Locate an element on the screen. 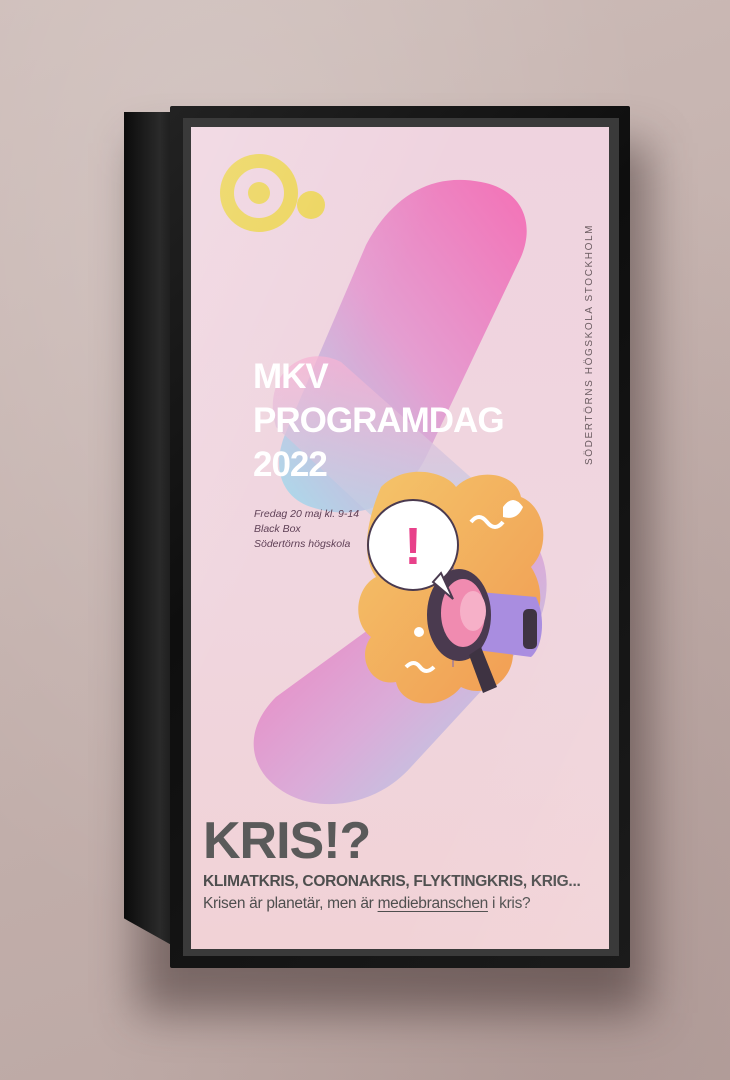 This screenshot has width=730, height=1080. subheadline-2-prefix: Krisen är planetär, men är is located at coordinates (290, 903).